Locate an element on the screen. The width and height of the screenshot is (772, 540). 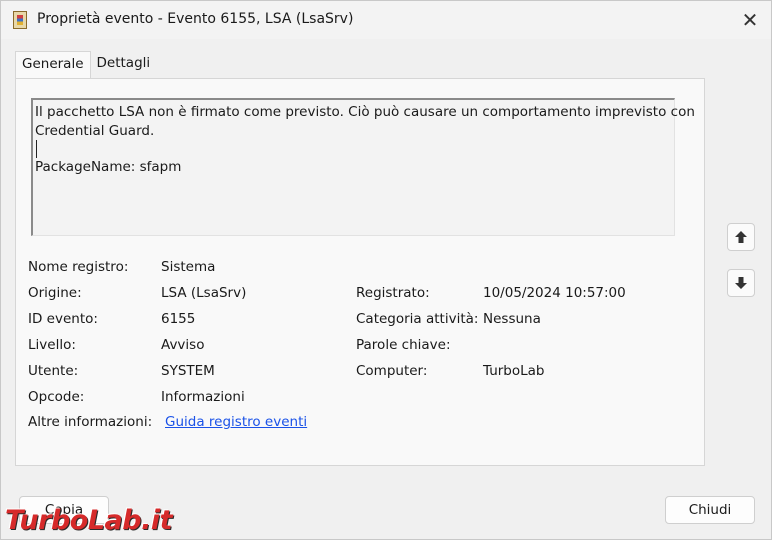
label-opcode: Opcode: is located at coordinates (56, 397).